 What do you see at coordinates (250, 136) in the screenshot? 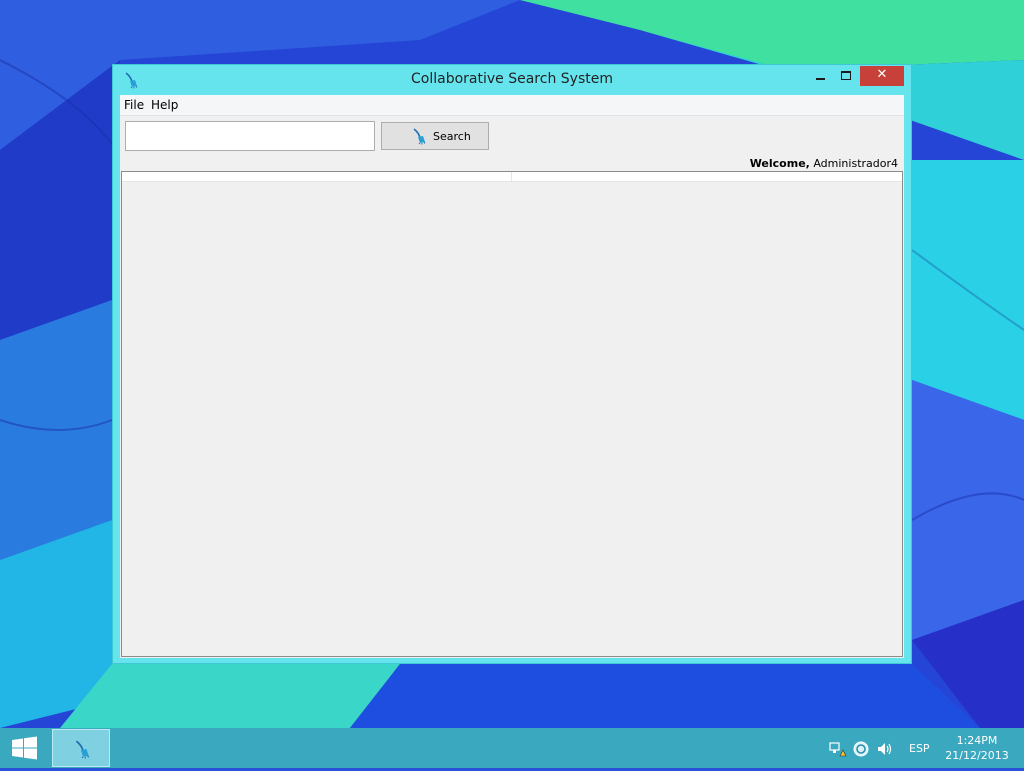
I see `search-input` at bounding box center [250, 136].